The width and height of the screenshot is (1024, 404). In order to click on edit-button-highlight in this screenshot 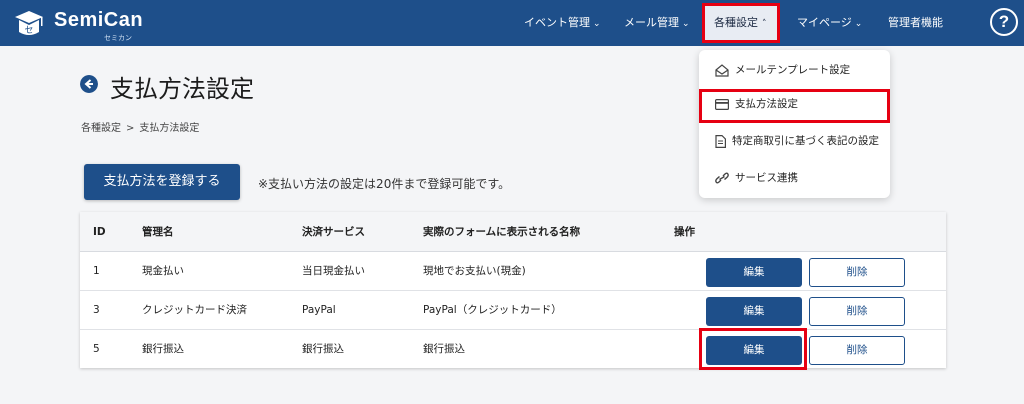, I will do `click(753, 349)`.